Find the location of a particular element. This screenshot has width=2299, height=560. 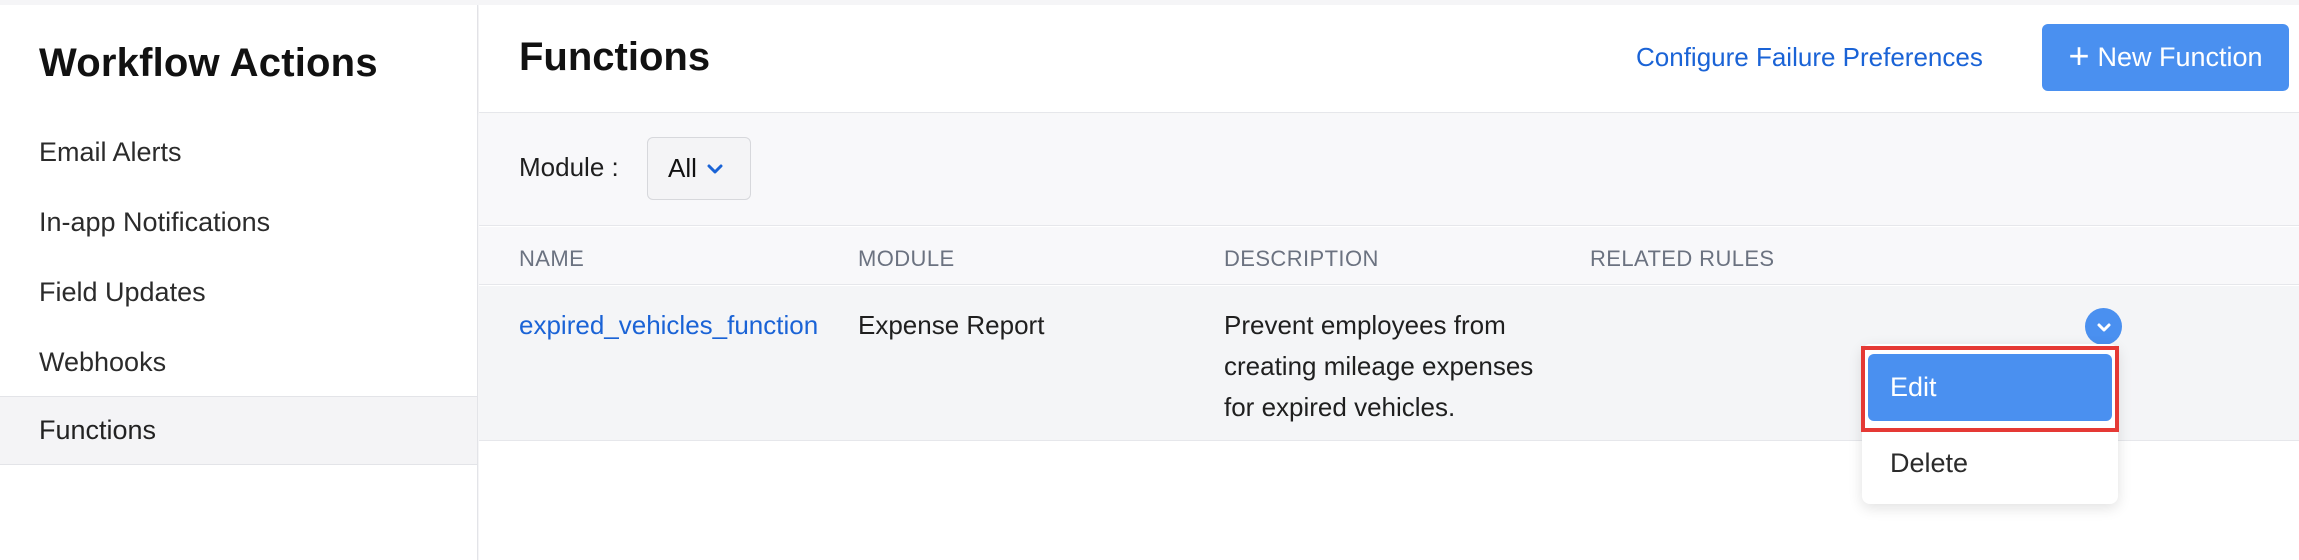

sidebar-item-in-app-notifications: In-app Notifications is located at coordinates (238, 222).